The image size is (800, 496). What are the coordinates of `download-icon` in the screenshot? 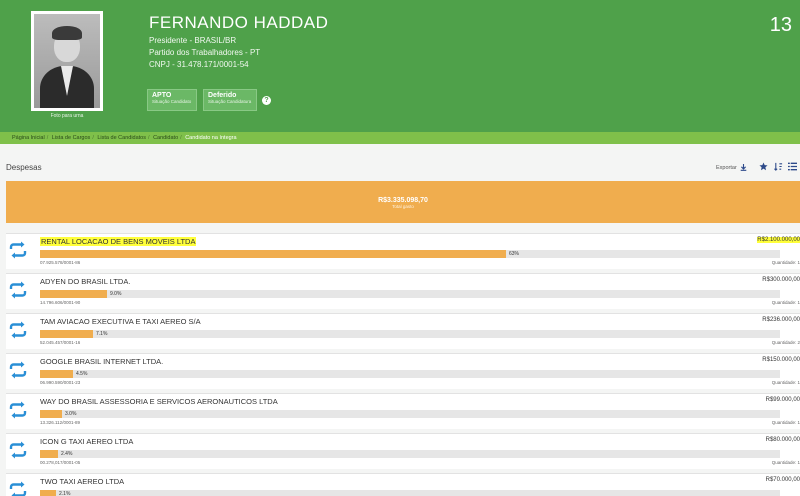 It's located at (744, 167).